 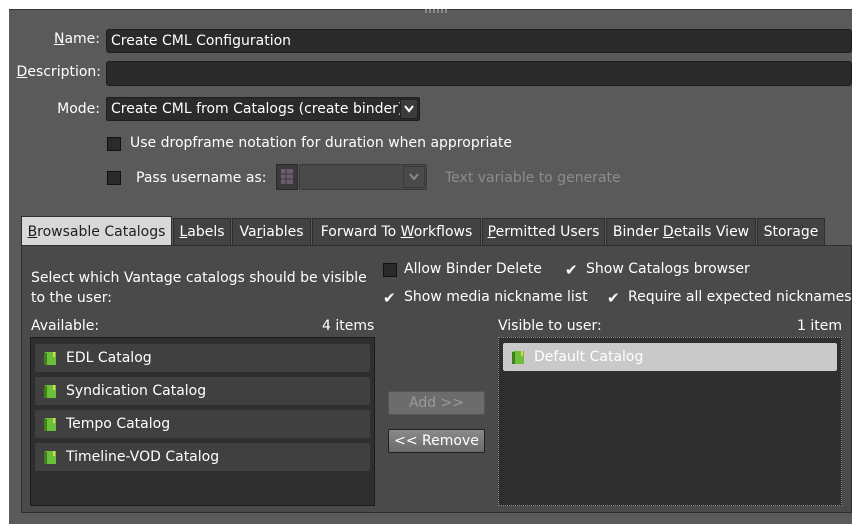 What do you see at coordinates (78, 109) in the screenshot?
I see `mode-label: Mode:` at bounding box center [78, 109].